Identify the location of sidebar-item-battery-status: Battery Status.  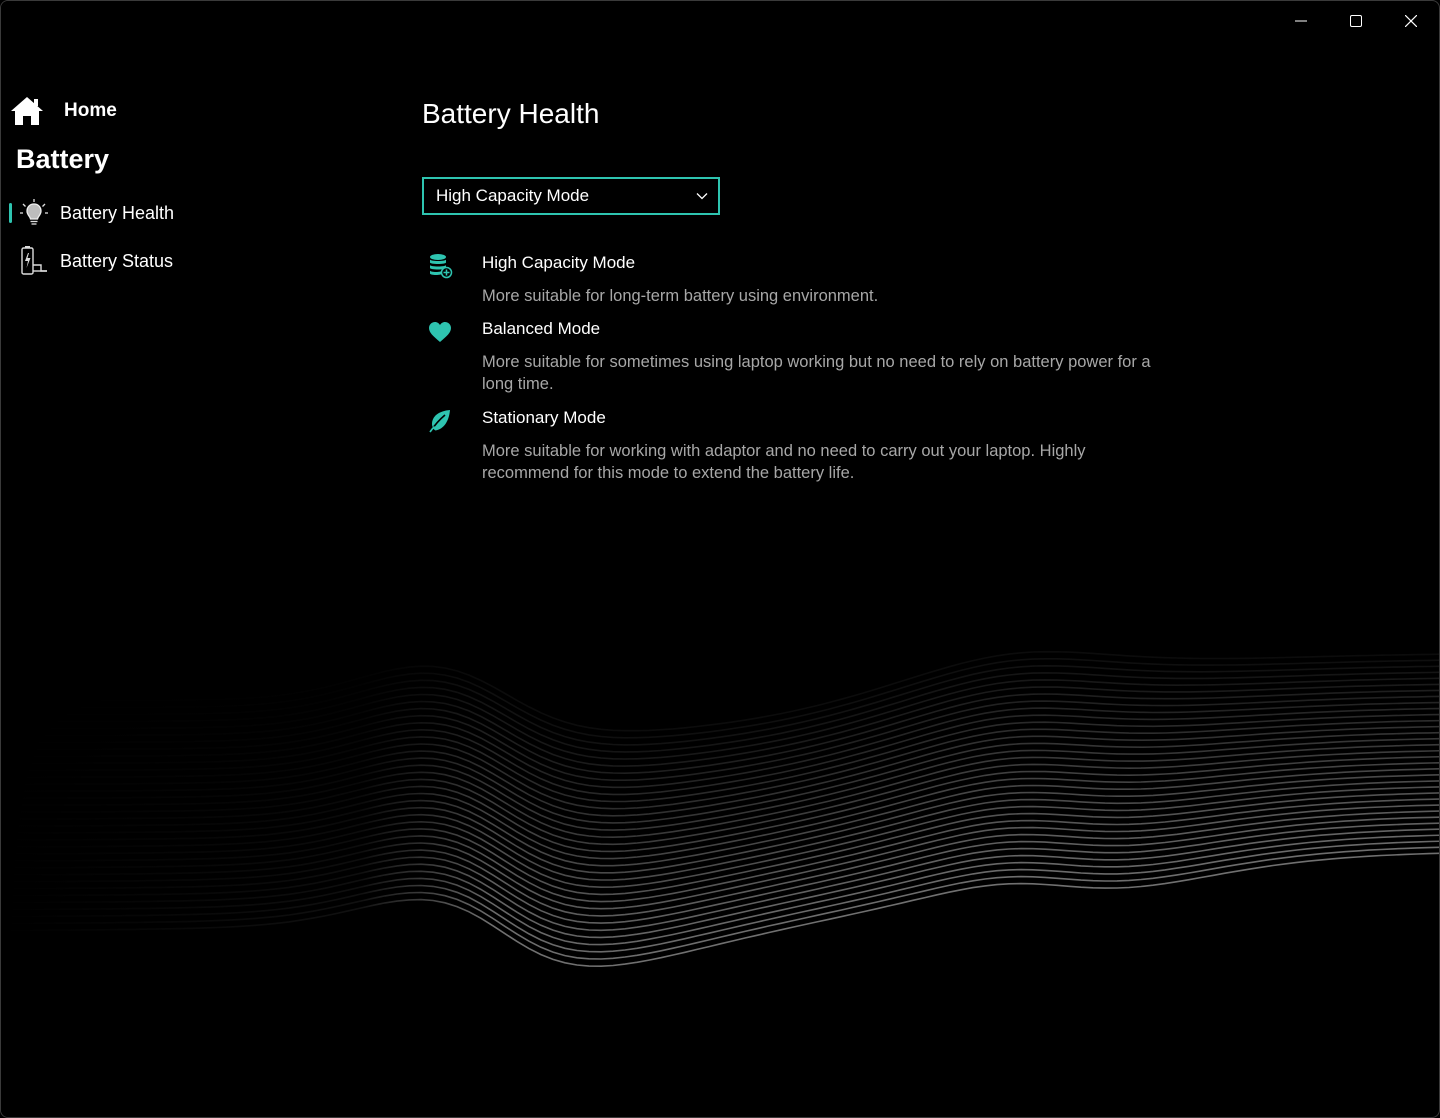
(189, 261).